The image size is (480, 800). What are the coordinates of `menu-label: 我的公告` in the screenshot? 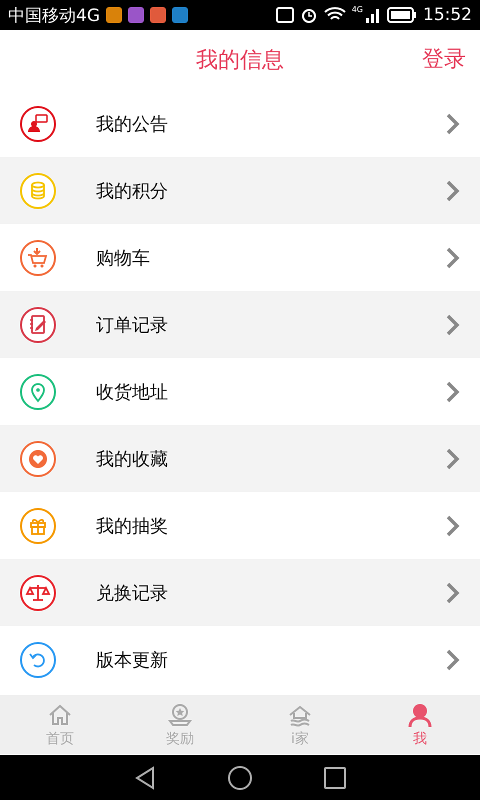 It's located at (132, 124).